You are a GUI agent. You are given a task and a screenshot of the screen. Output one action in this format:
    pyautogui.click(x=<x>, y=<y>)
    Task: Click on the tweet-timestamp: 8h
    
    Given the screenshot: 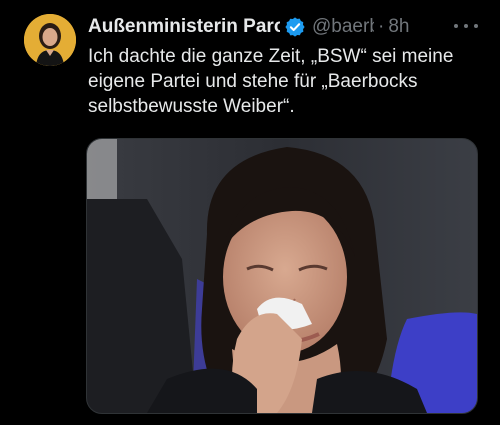 What is the action you would take?
    pyautogui.click(x=398, y=27)
    